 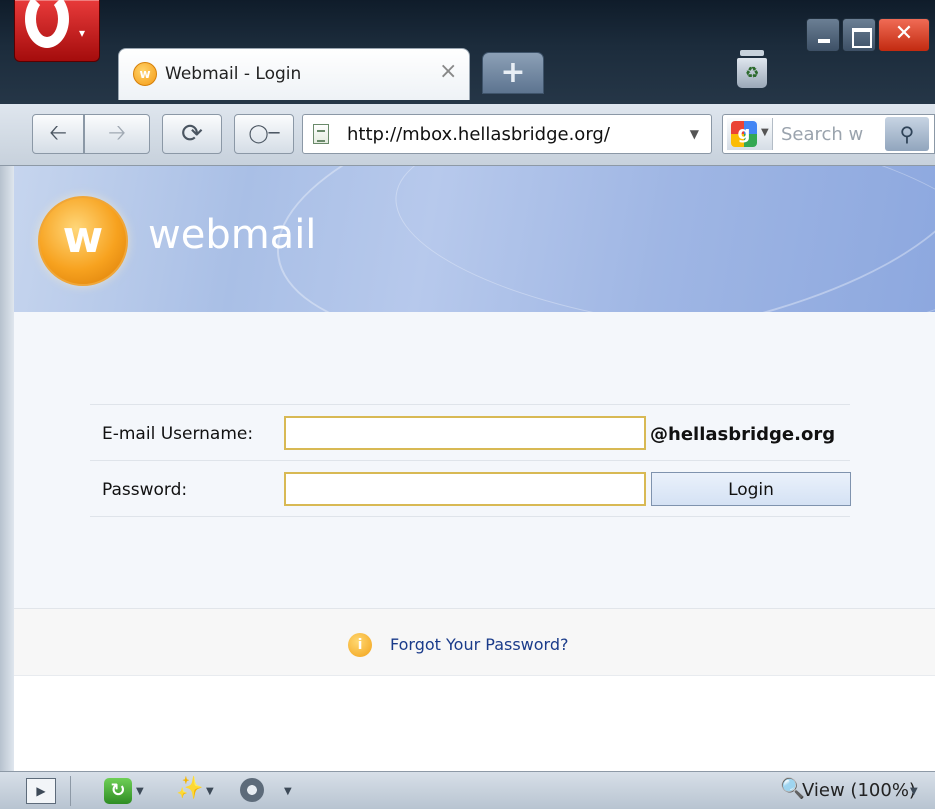 What do you see at coordinates (831, 134) in the screenshot?
I see `search-input: Search w` at bounding box center [831, 134].